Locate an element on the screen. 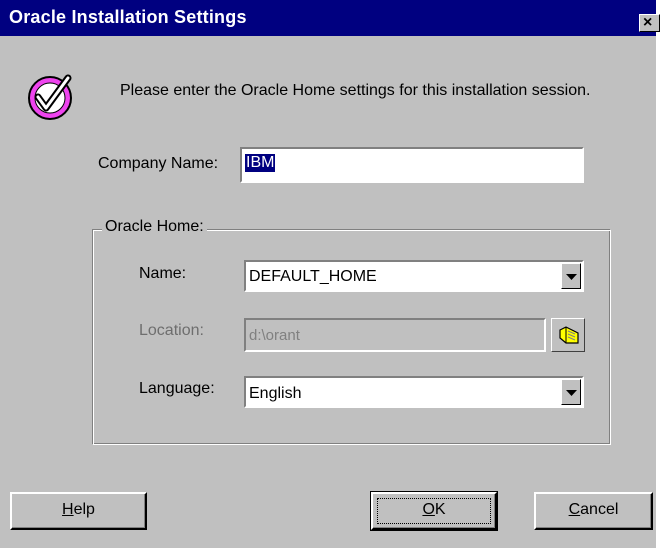 The image size is (660, 548). language-dropdown-button is located at coordinates (571, 392).